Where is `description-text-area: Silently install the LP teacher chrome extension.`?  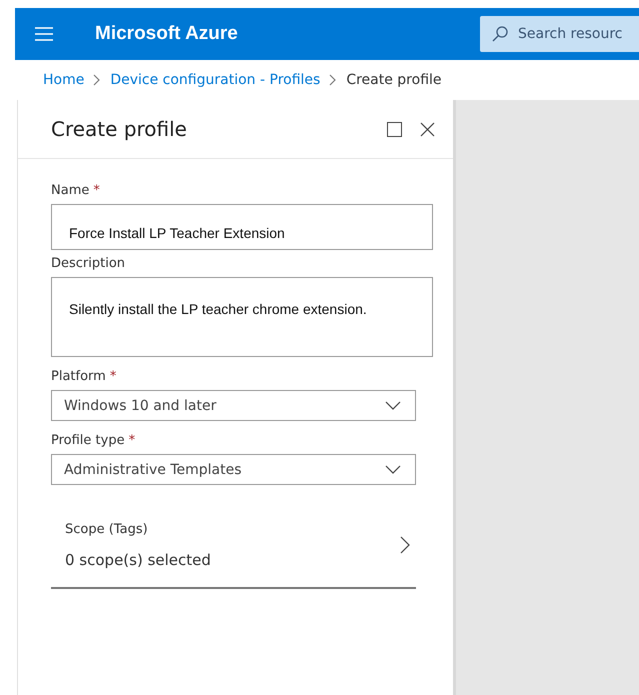
description-text-area: Silently install the LP teacher chrome extension. is located at coordinates (242, 317).